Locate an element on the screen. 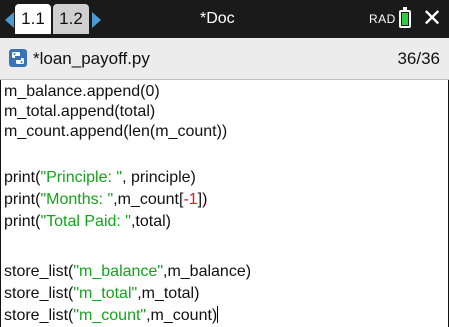  python-logo-icon is located at coordinates (18, 58).